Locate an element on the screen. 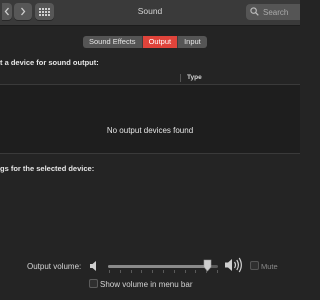  volume-slider is located at coordinates (163, 266).